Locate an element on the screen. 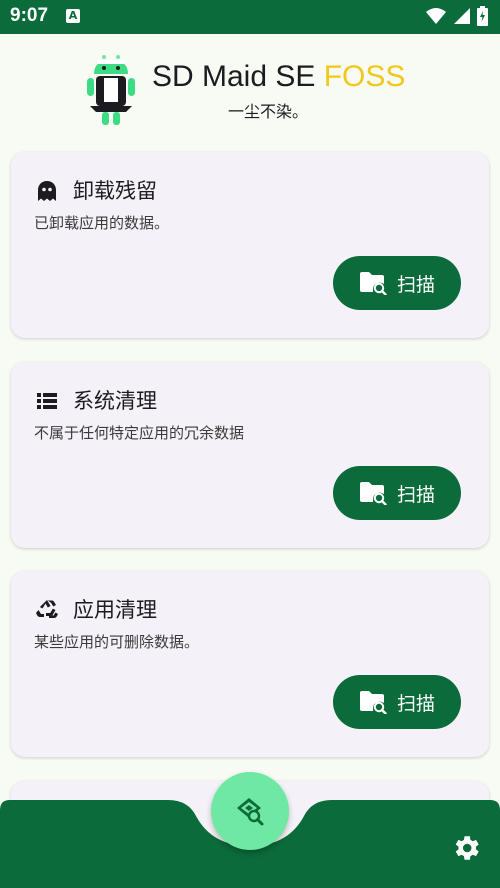 The image size is (500, 888). status-time: 9:07 is located at coordinates (29, 15).